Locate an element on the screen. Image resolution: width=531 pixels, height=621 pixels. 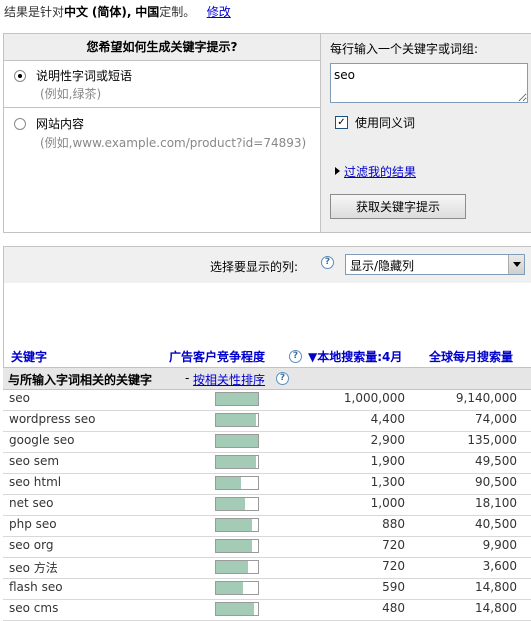
notice-country: 中国 is located at coordinates (147, 12).